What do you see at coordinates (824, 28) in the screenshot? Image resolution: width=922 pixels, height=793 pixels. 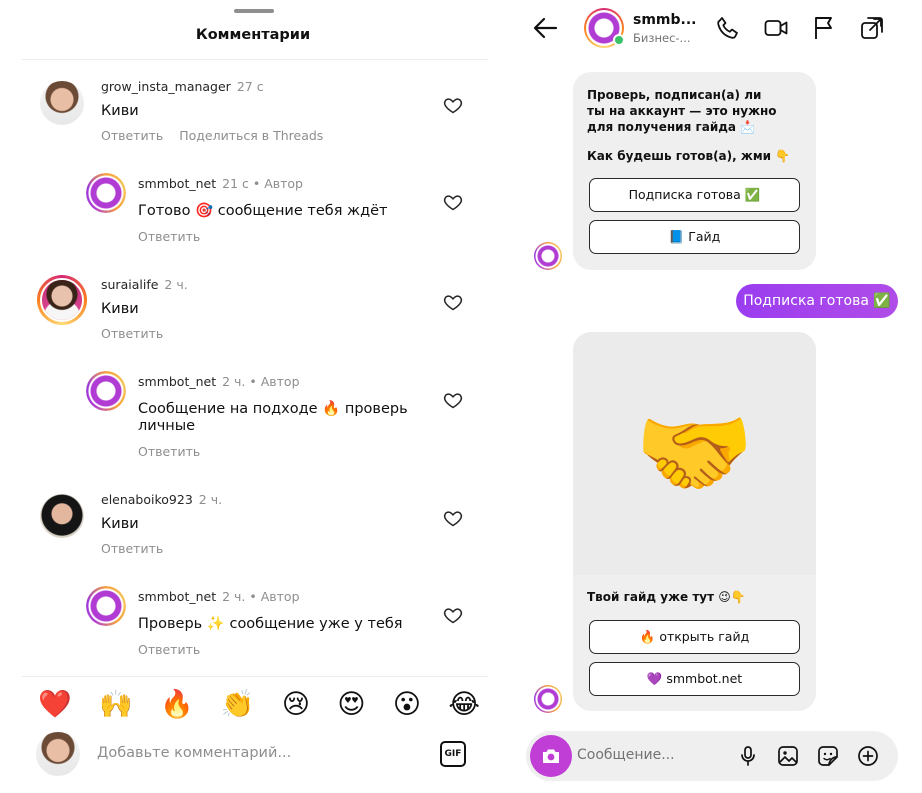 I see `flag-icon` at bounding box center [824, 28].